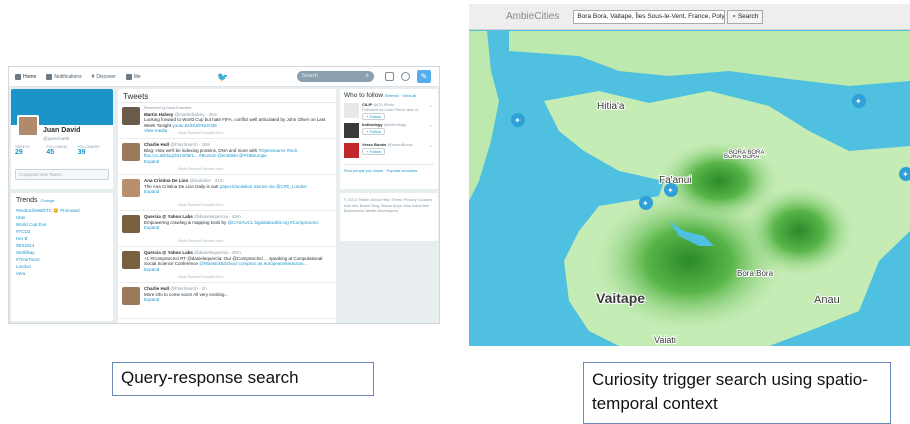  Describe the element at coordinates (611, 106) in the screenshot. I see `place-label-hitiaa: Hitia'a` at that location.